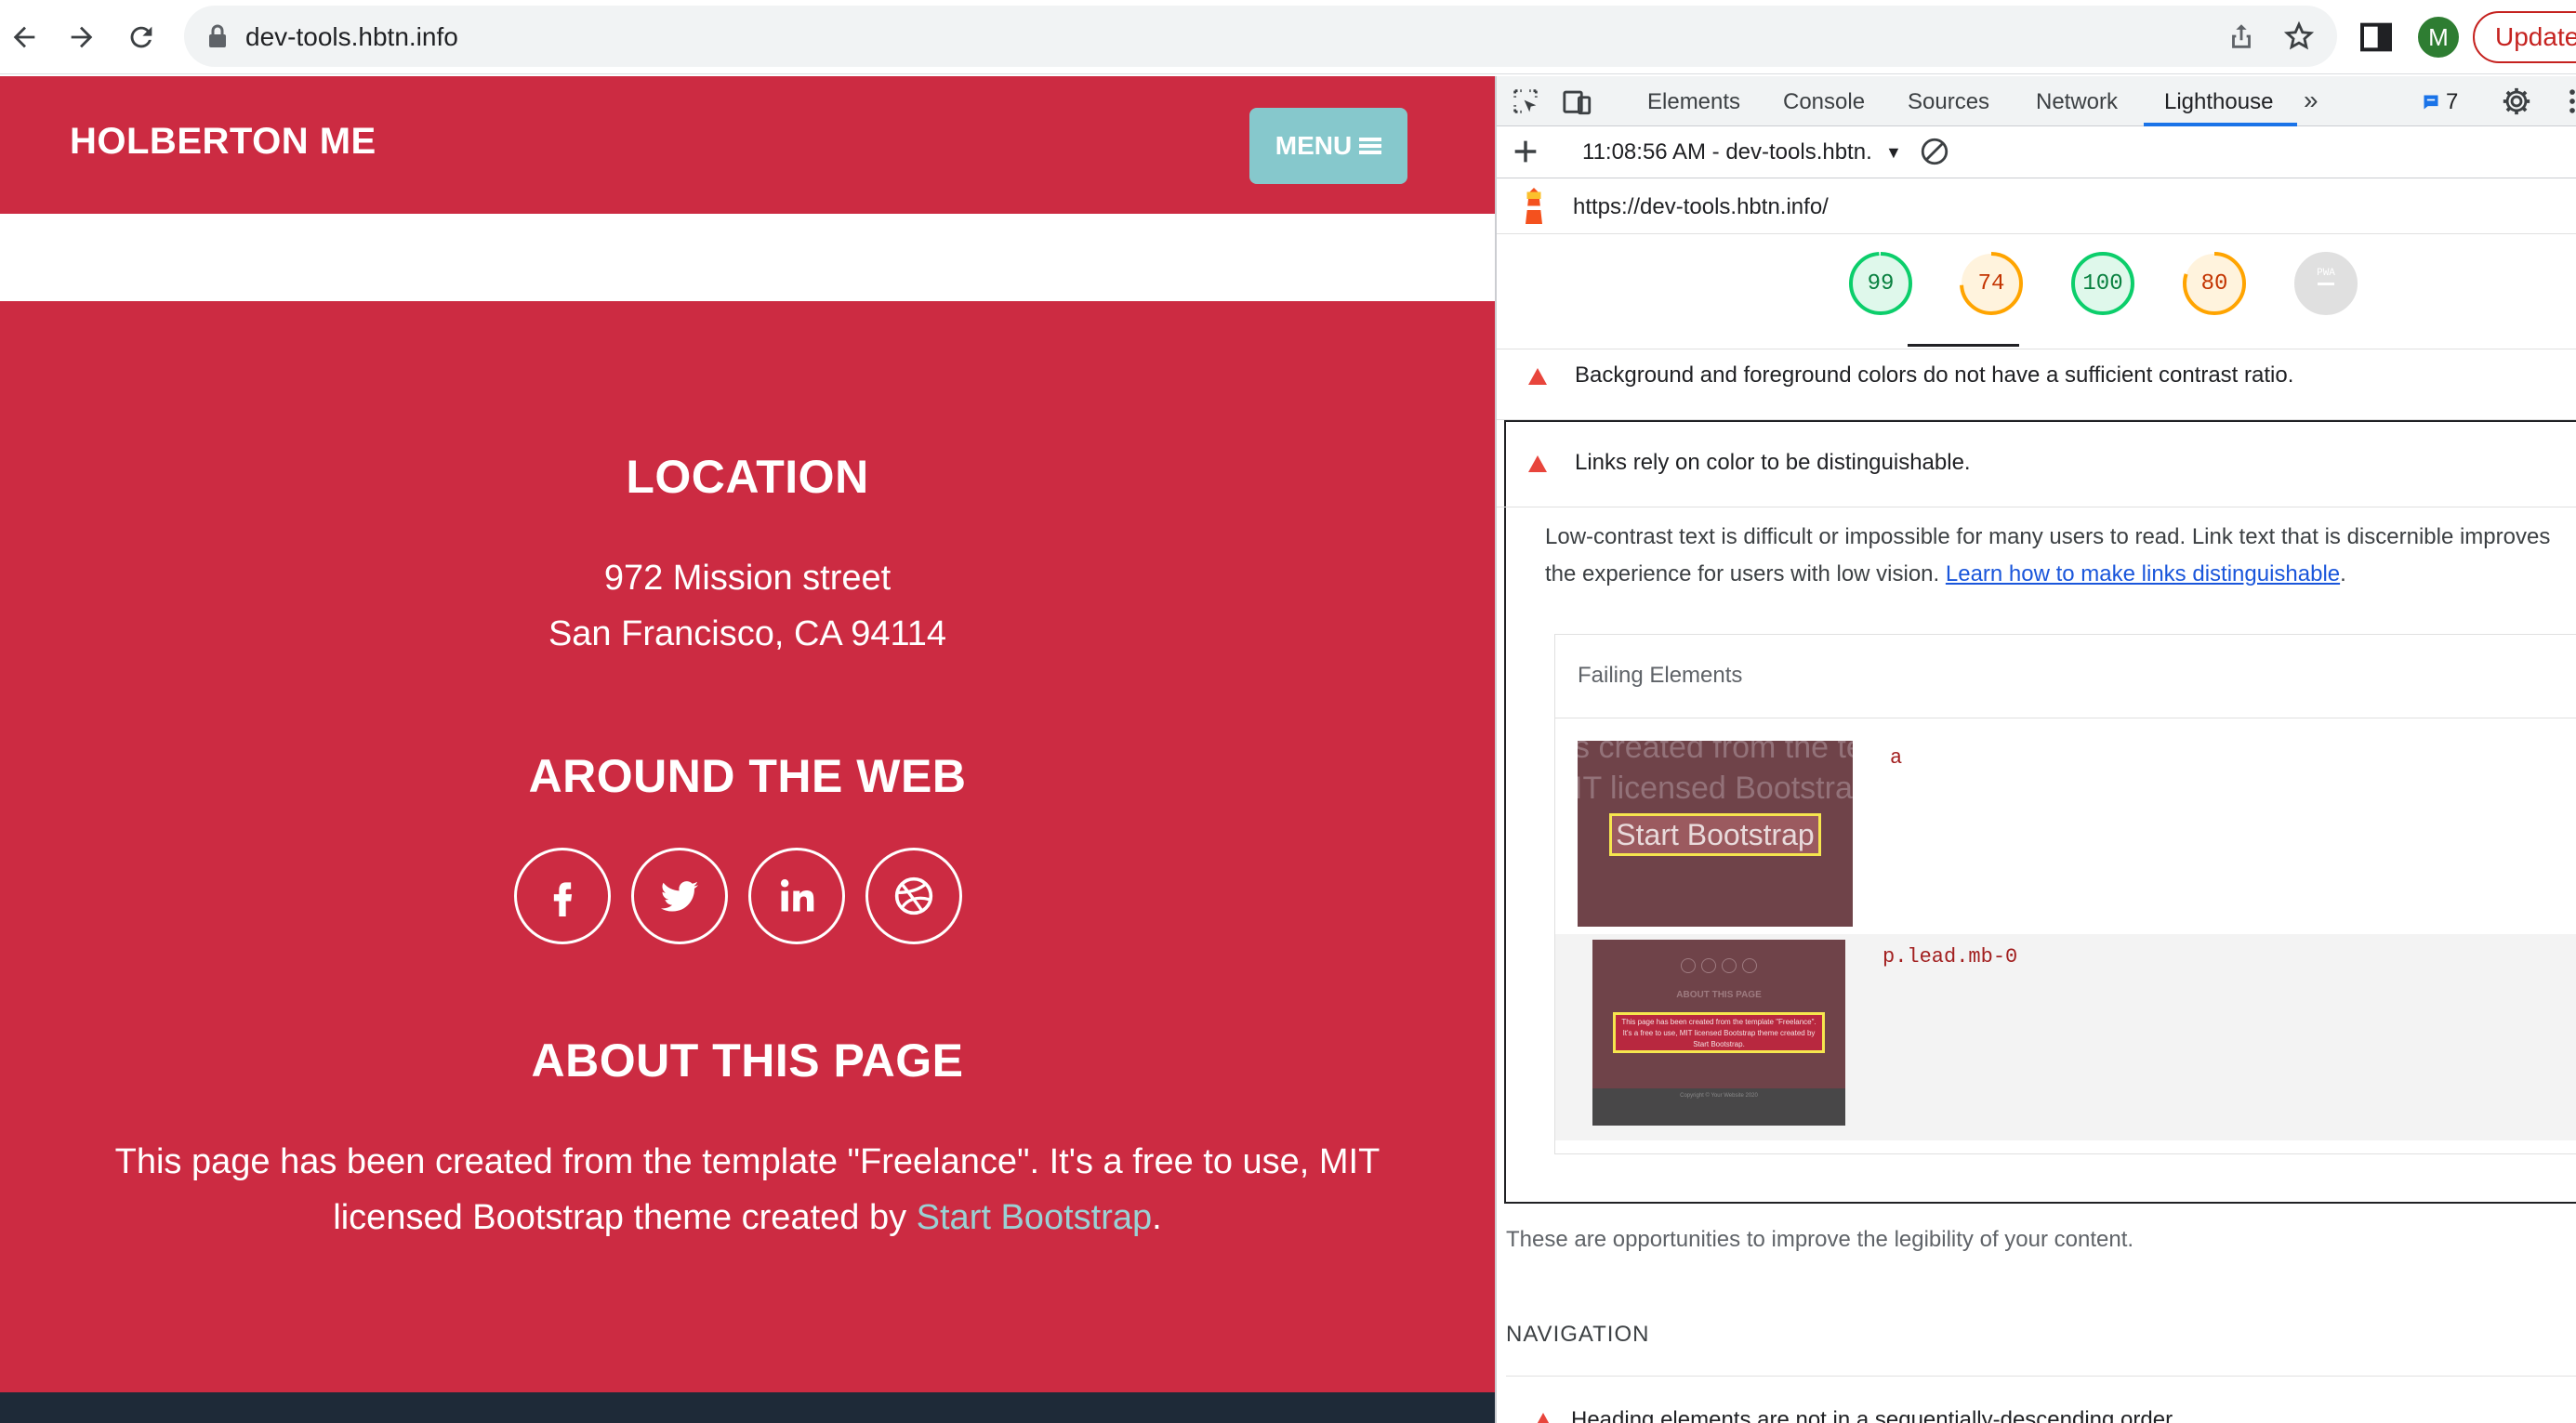 The height and width of the screenshot is (1423, 2576). What do you see at coordinates (747, 633) in the screenshot?
I see `address-line-2: San Francisco, CA 94114` at bounding box center [747, 633].